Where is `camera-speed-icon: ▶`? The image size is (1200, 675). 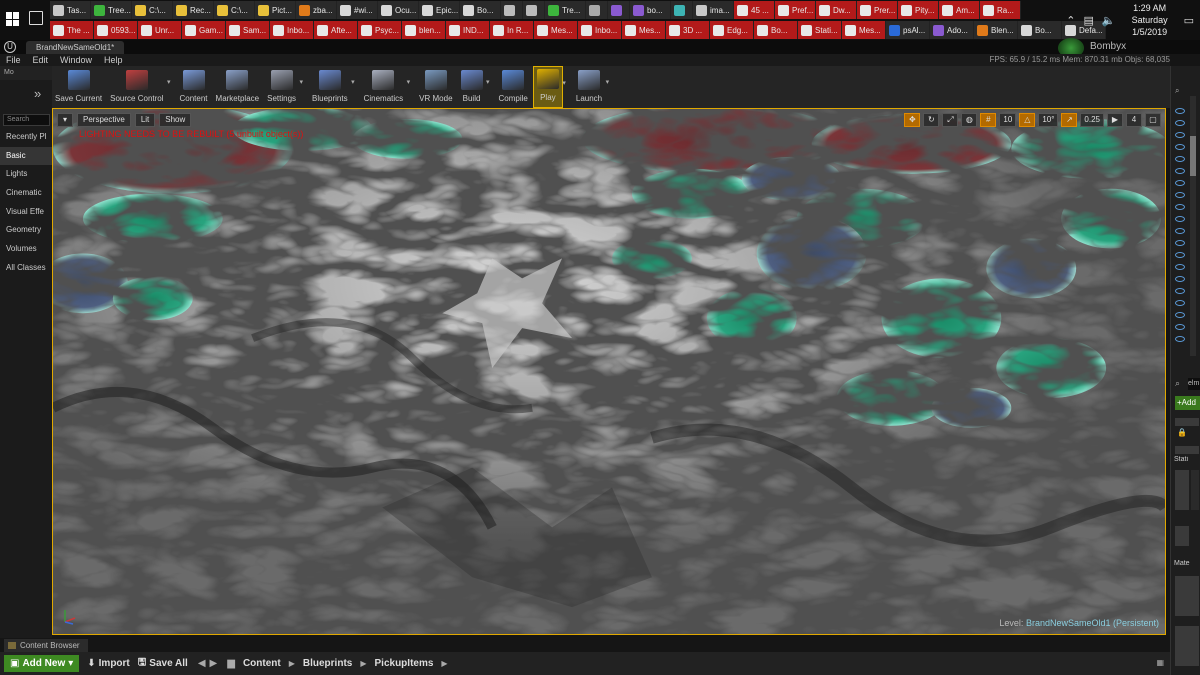 camera-speed-icon: ▶ is located at coordinates (1115, 120).